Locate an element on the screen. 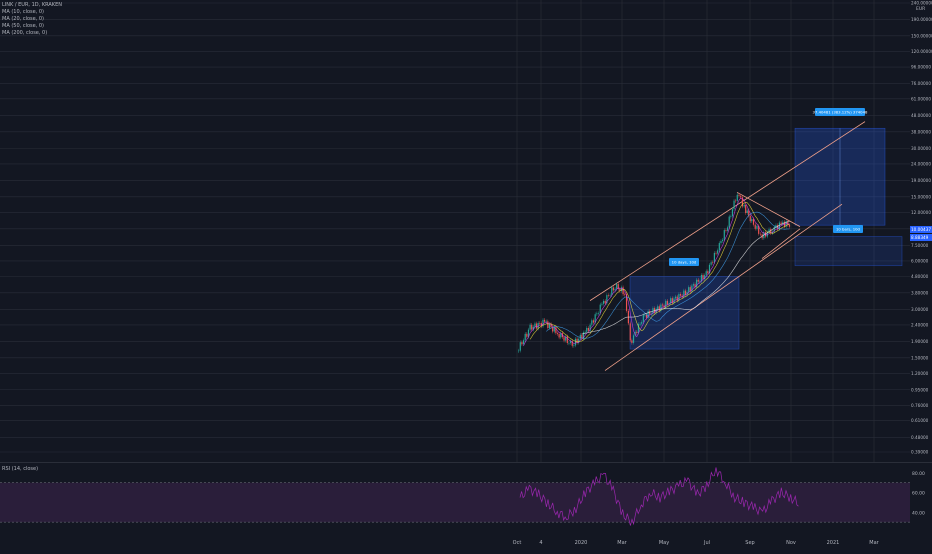 This screenshot has width=932, height=554. annotation-left: 10 days, 10d is located at coordinates (684, 262).